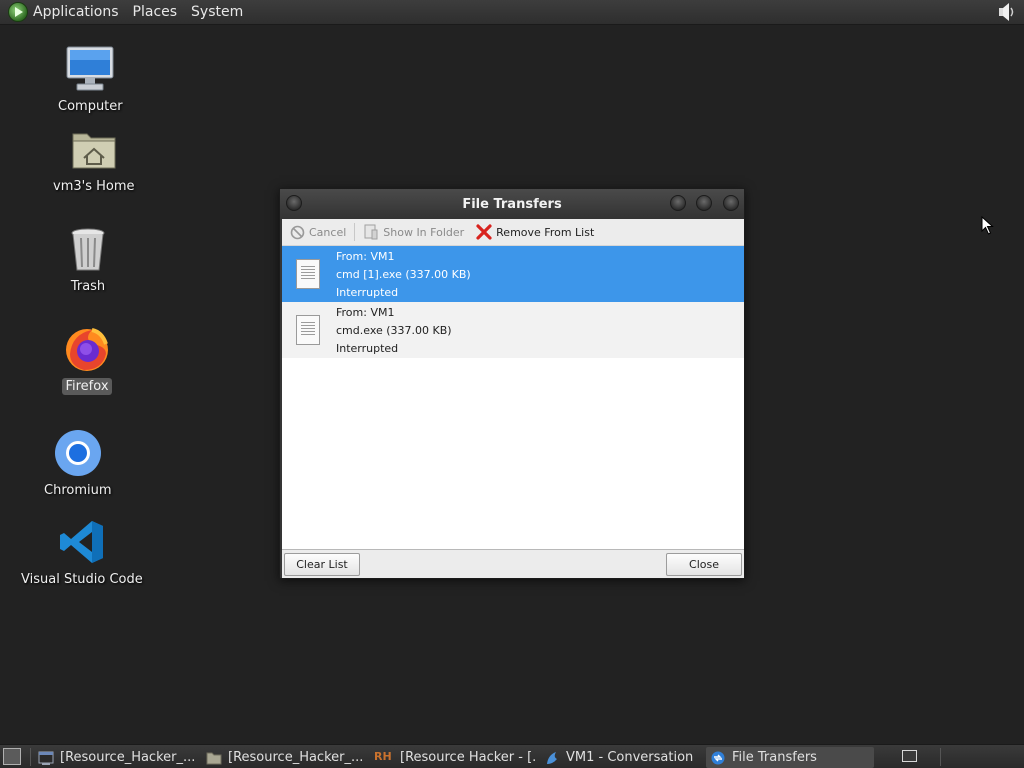 The image size is (1024, 768). I want to click on remove-from-list-button: Remove From List, so click(535, 232).